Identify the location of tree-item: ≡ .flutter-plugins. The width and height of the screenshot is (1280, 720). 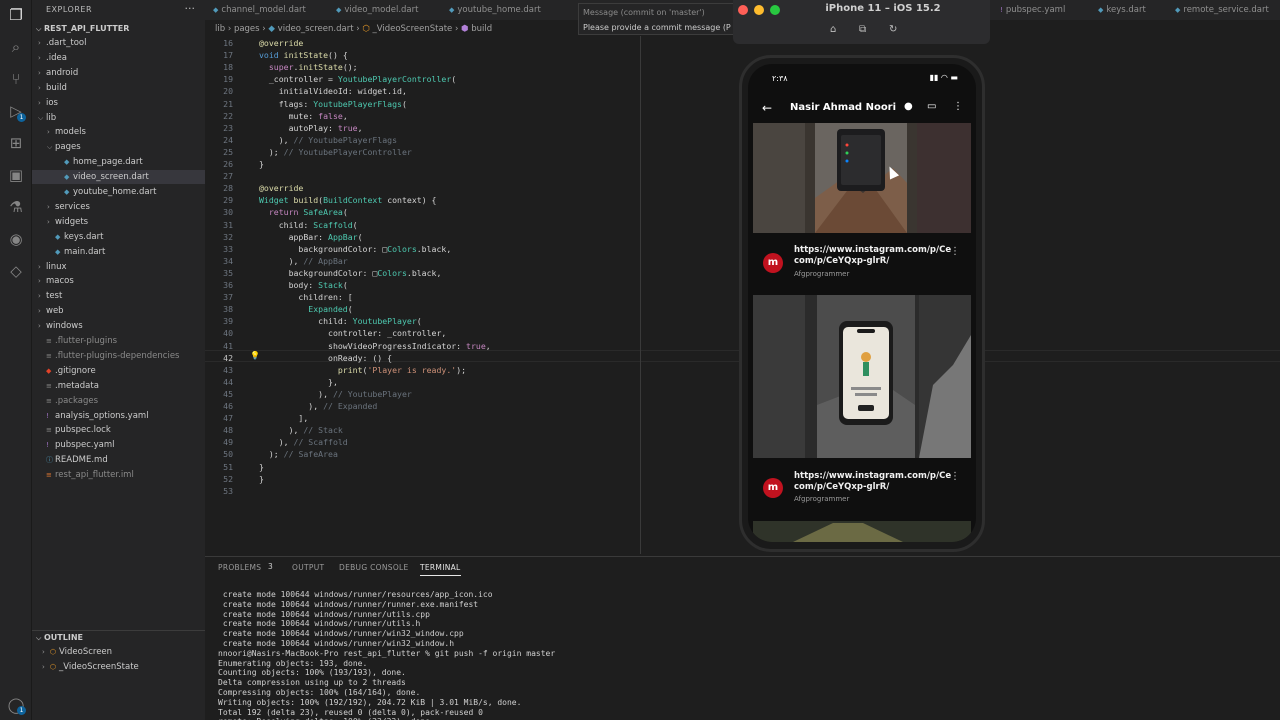
(118, 341).